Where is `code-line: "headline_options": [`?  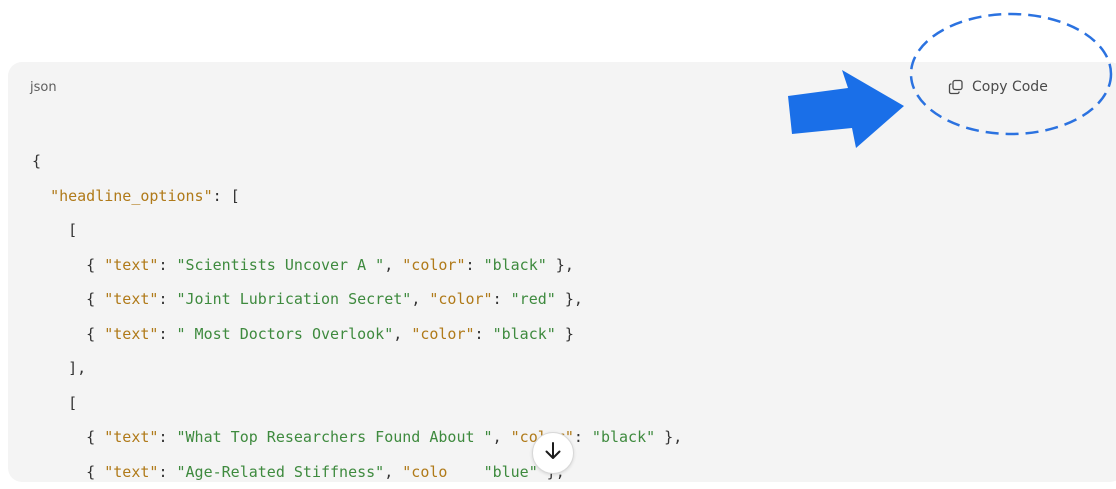
code-line: "headline_options": [ is located at coordinates (357, 196).